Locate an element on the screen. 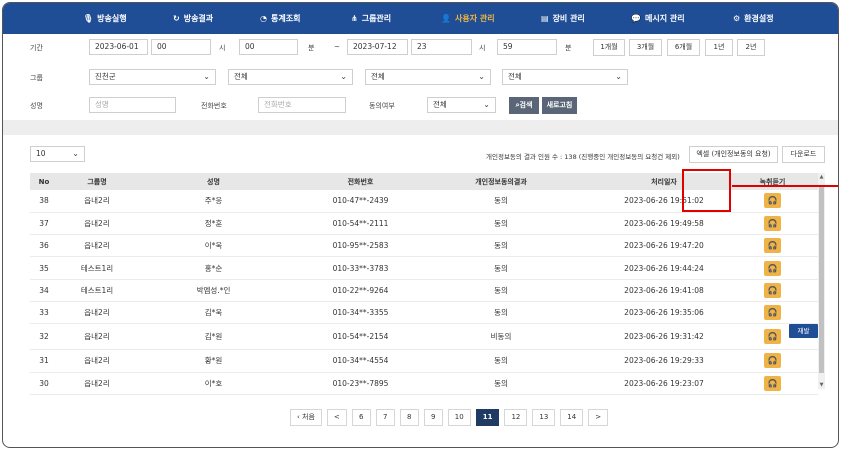 This screenshot has width=842, height=451. section-divider is located at coordinates (420, 127).